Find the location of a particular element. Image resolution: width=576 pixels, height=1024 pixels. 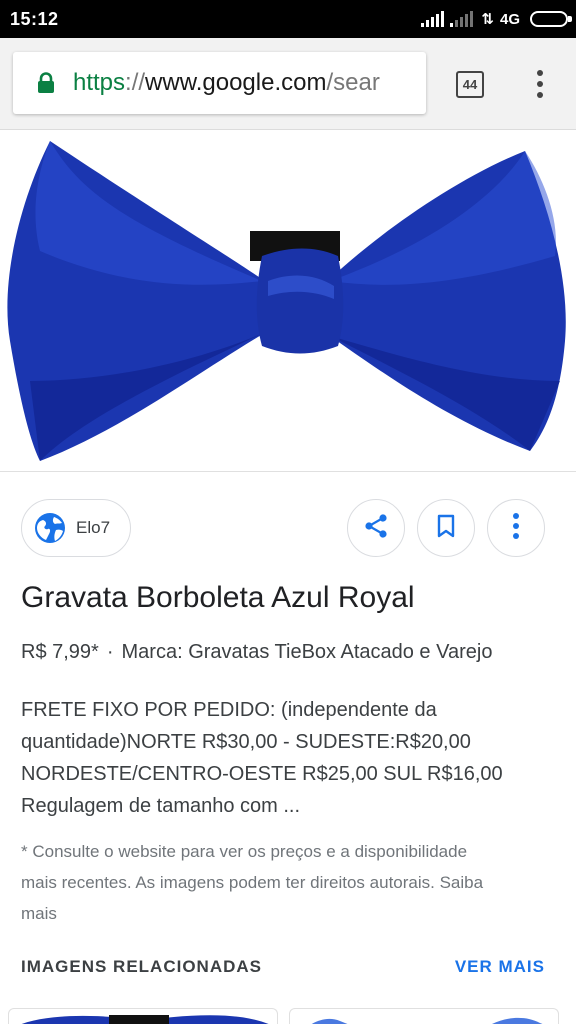

more-vert-icon is located at coordinates (516, 528).